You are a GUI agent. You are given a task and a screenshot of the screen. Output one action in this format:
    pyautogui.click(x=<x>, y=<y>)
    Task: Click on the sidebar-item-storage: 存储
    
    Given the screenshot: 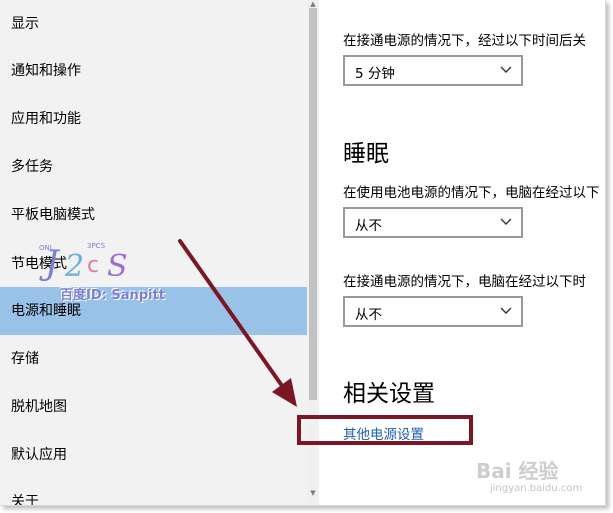 What is the action you would take?
    pyautogui.click(x=153, y=359)
    